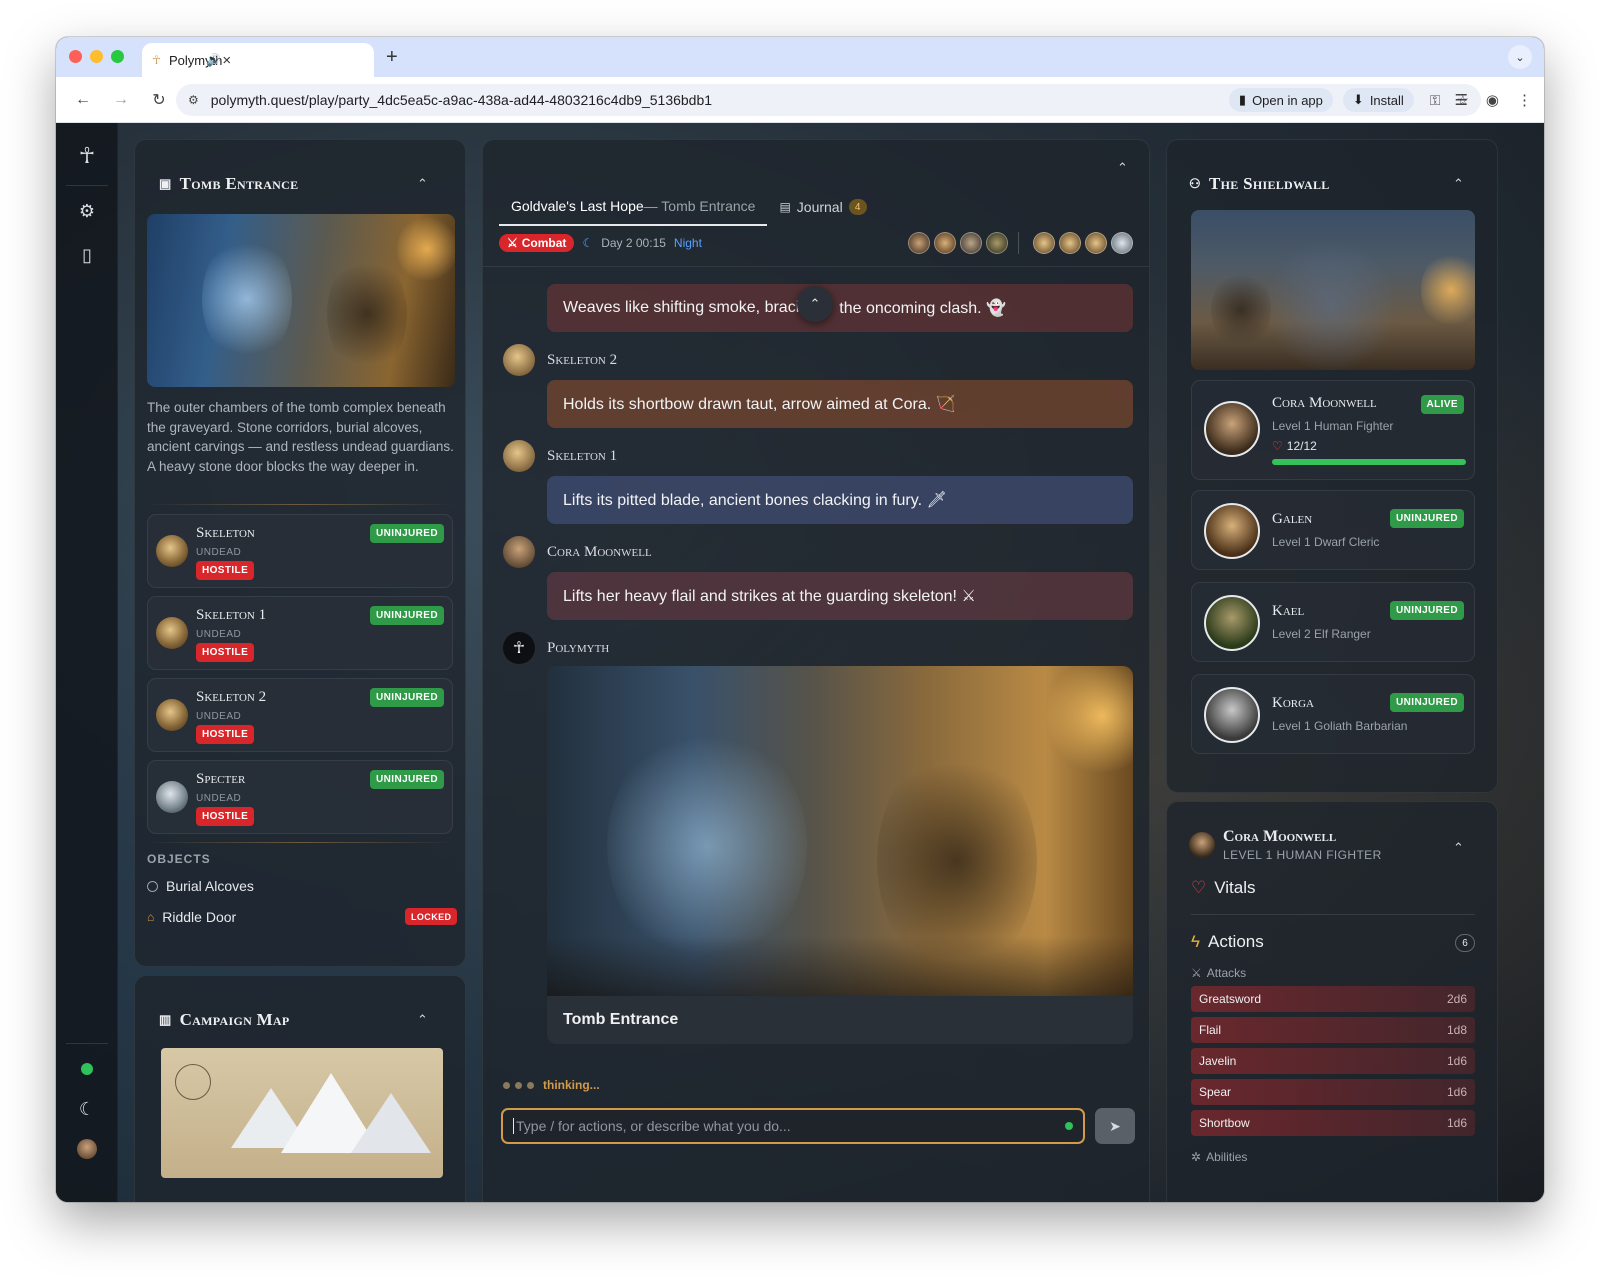 The height and width of the screenshot is (1277, 1600). Describe the element at coordinates (822, 210) in the screenshot. I see `tab-journal: ▤ Journal 4` at that location.